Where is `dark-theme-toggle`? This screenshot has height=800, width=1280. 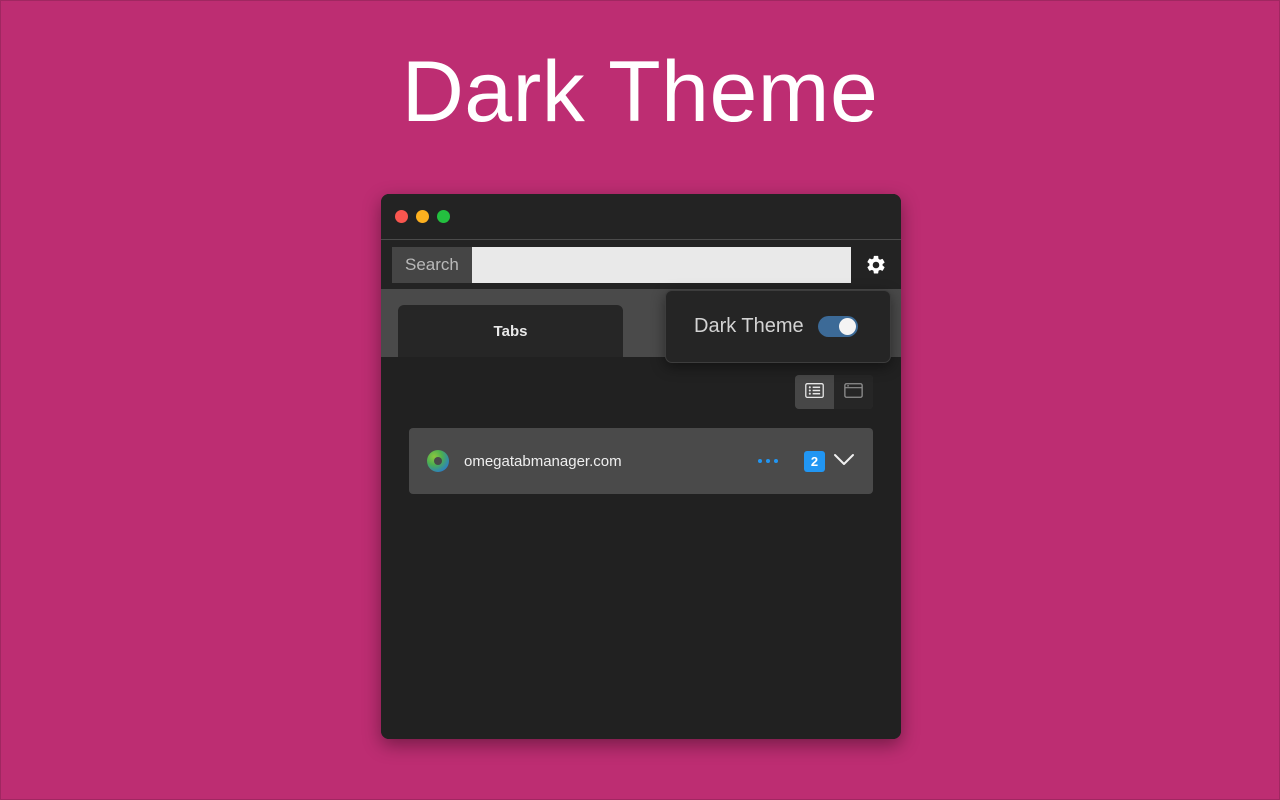
dark-theme-toggle is located at coordinates (837, 326).